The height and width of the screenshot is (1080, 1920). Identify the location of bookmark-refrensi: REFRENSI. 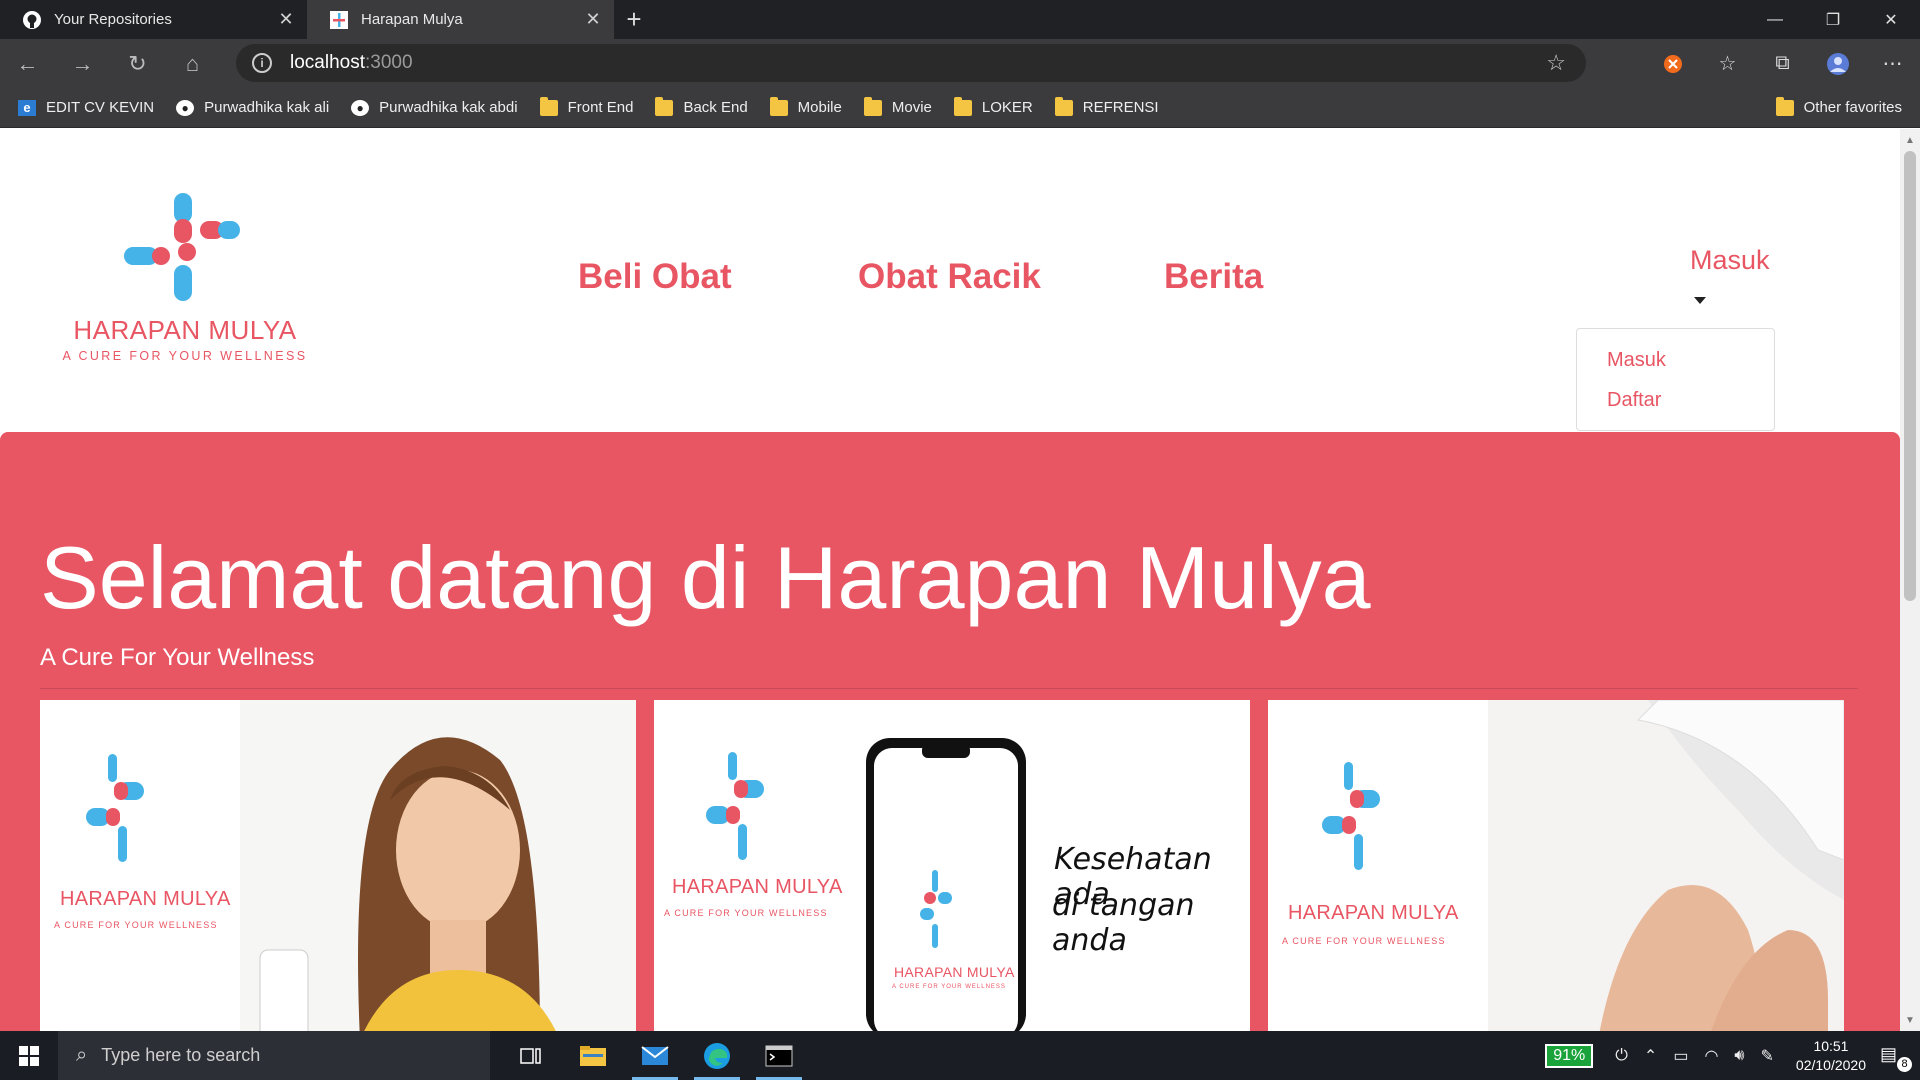
(1106, 106).